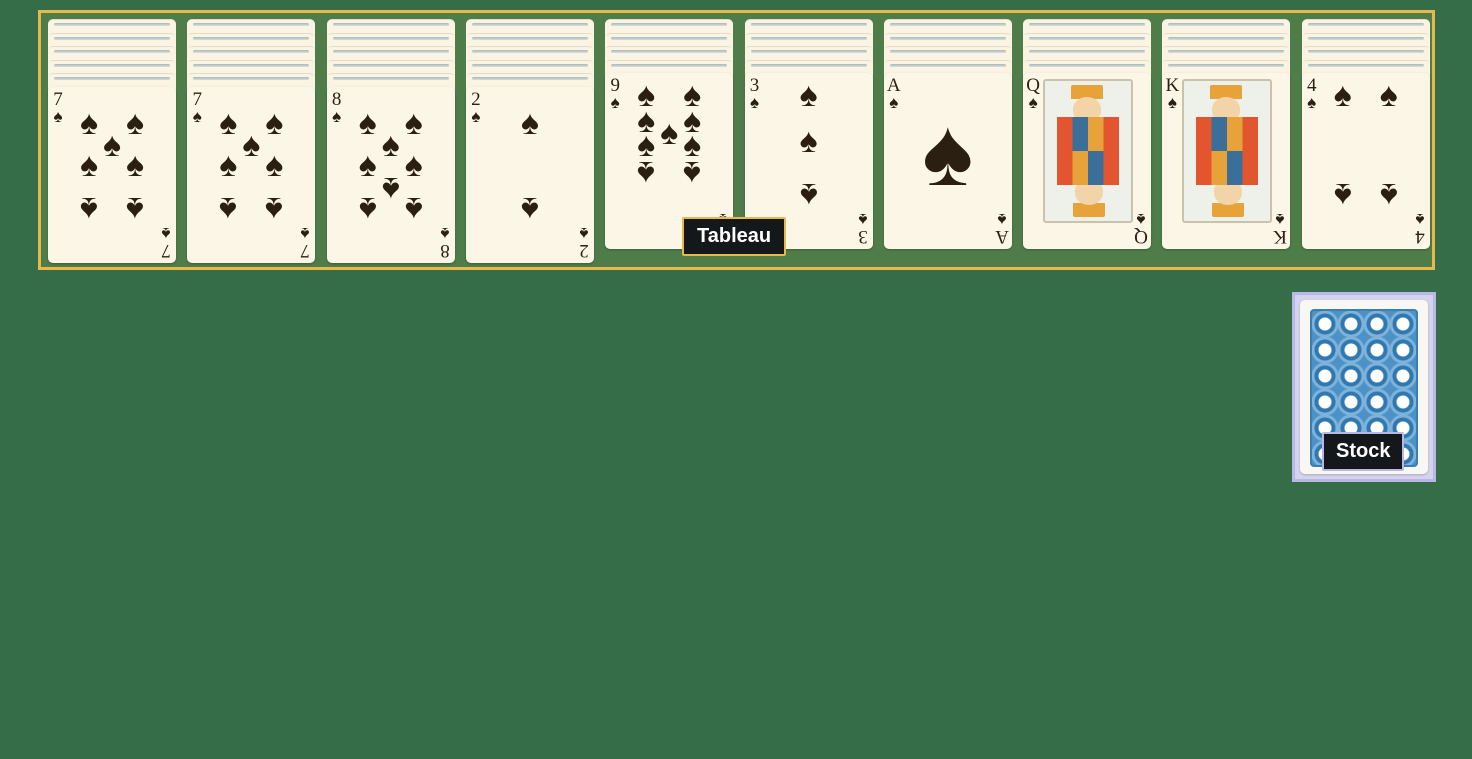 The image size is (1472, 759). I want to click on tableau-column-8: Q ♠ Q ♠, so click(1087, 142).